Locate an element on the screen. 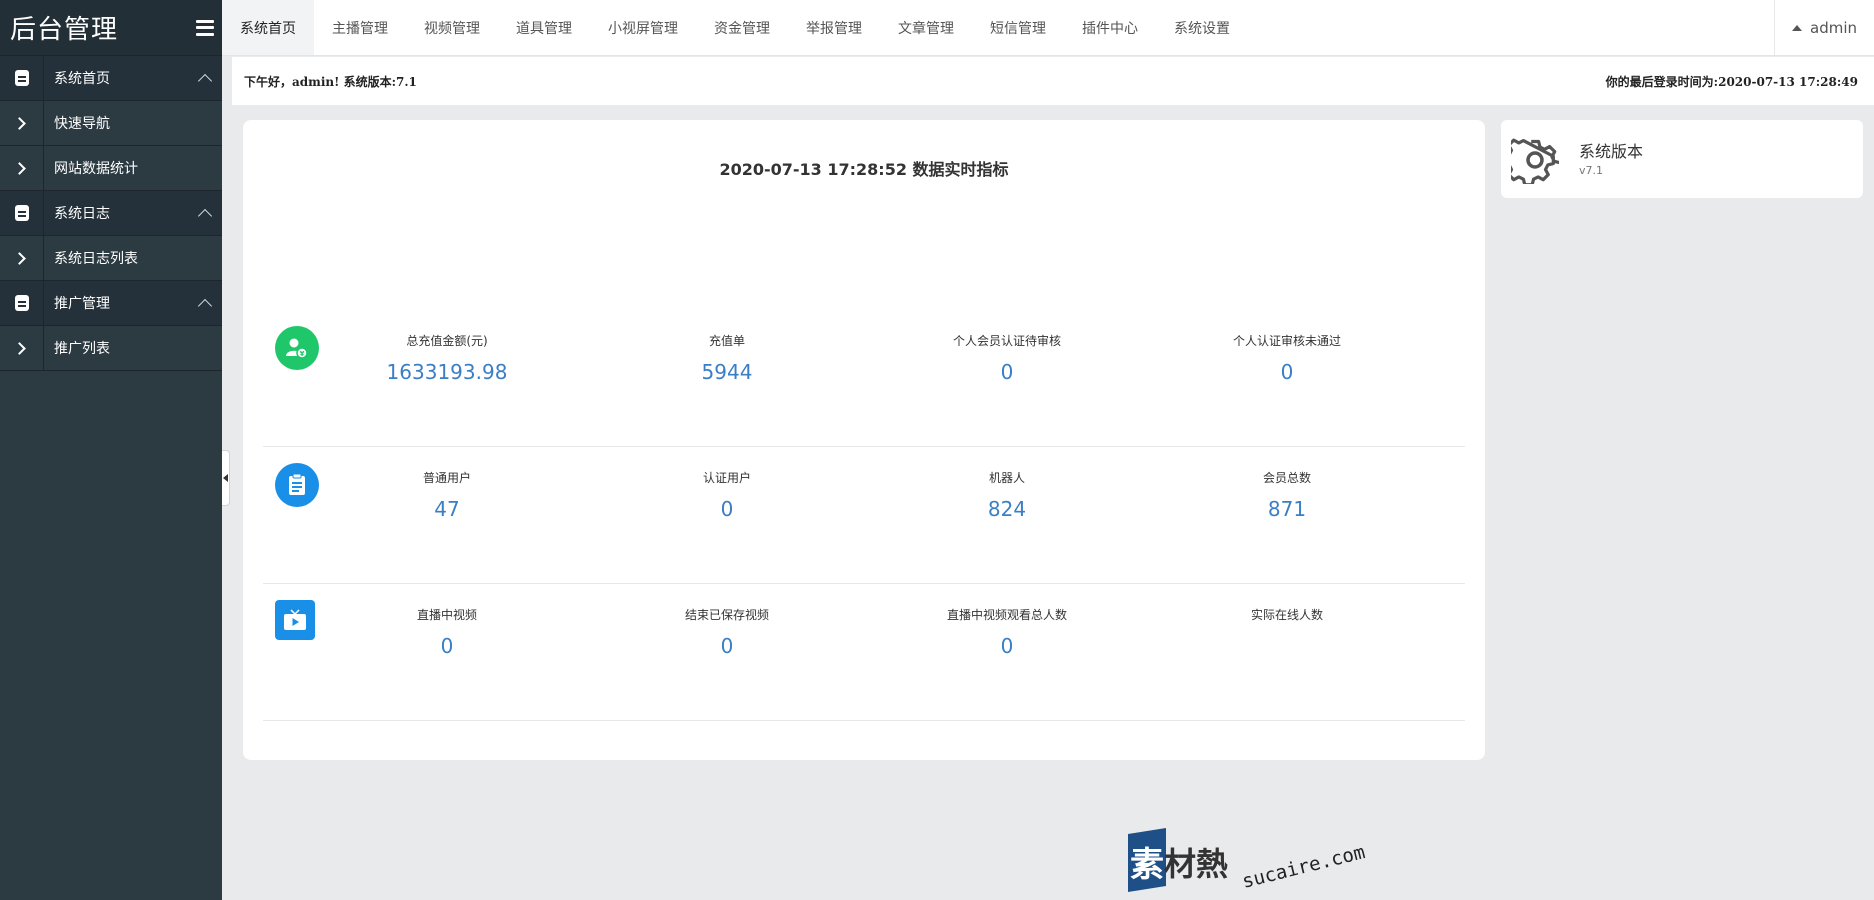  stat-live-viewers: 直播中视频观看总人数 0 is located at coordinates (1006, 633).